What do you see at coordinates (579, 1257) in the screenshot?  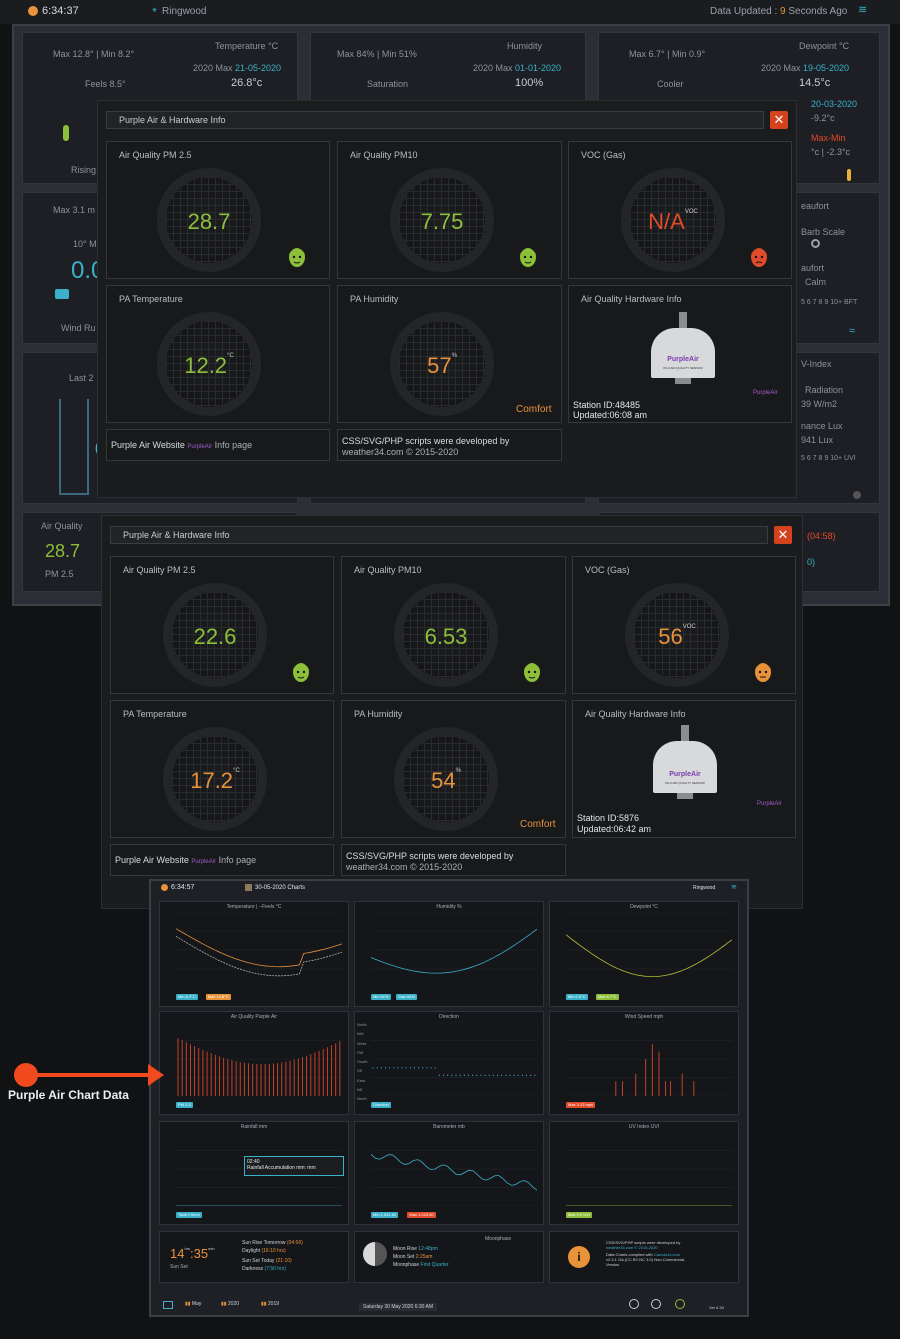 I see `info-icon: i` at bounding box center [579, 1257].